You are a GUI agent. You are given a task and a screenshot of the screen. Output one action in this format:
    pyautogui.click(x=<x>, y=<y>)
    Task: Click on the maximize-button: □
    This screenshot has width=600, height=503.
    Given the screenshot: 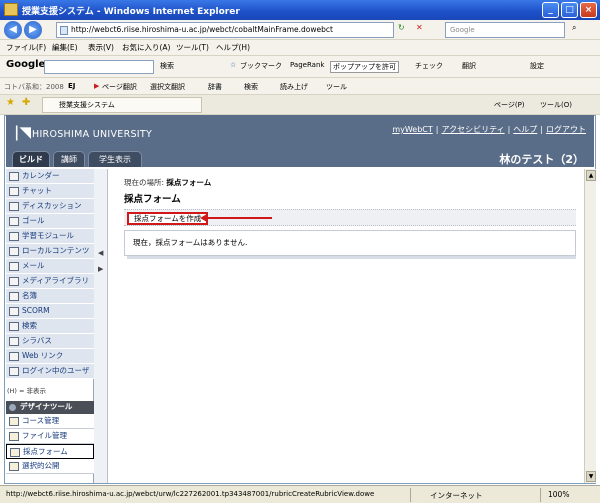 What is the action you would take?
    pyautogui.click(x=569, y=10)
    